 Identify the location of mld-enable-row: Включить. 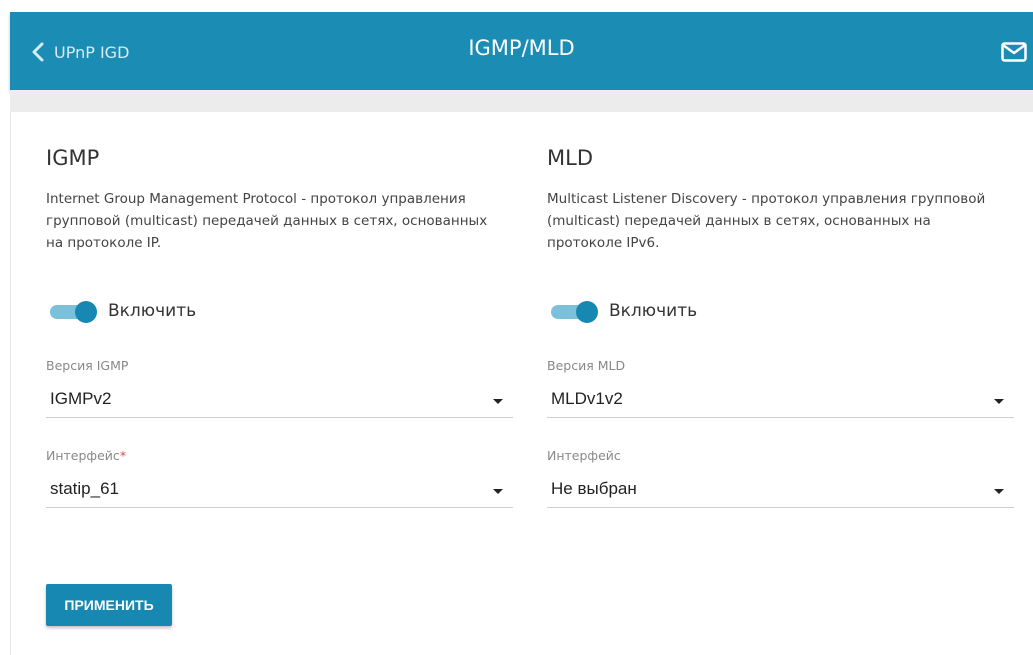
(624, 311).